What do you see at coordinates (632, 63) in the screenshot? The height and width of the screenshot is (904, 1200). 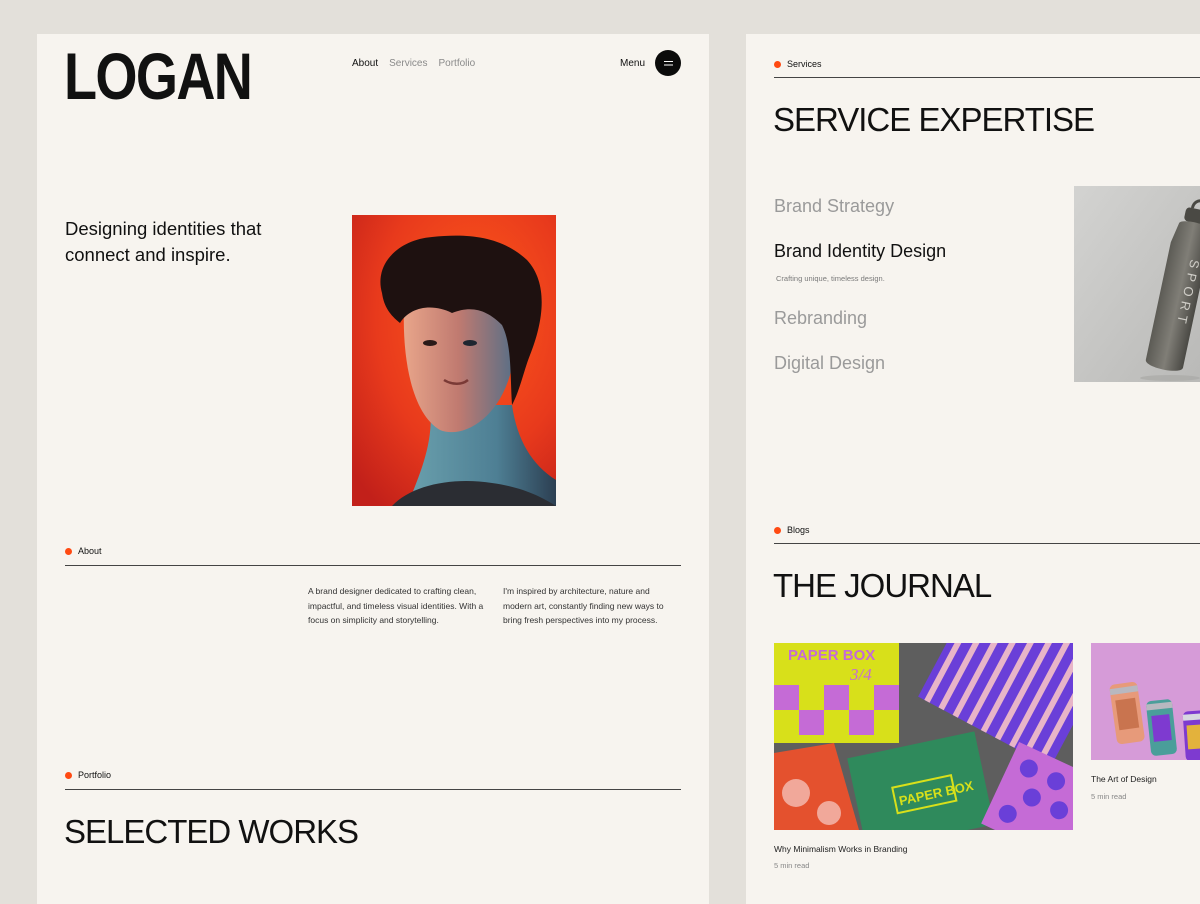 I see `menu-label: Menu` at bounding box center [632, 63].